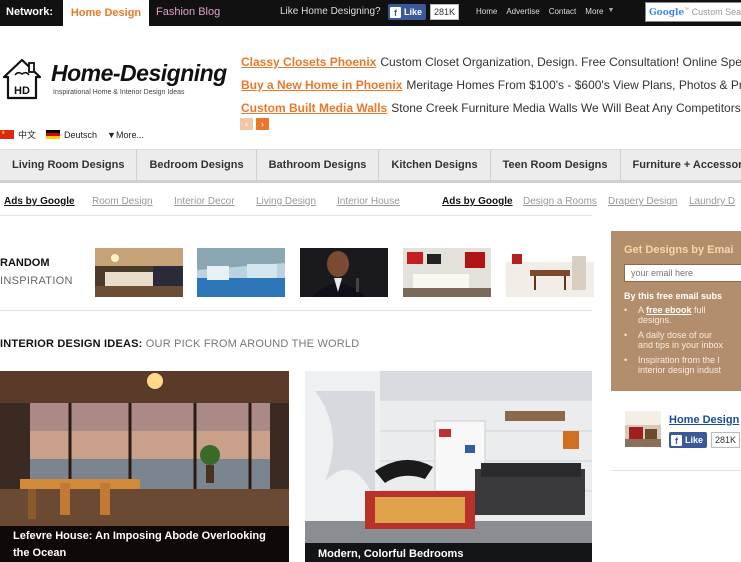 Image resolution: width=741 pixels, height=562 pixels. I want to click on search-placeholder: Custom Sear, so click(716, 12).